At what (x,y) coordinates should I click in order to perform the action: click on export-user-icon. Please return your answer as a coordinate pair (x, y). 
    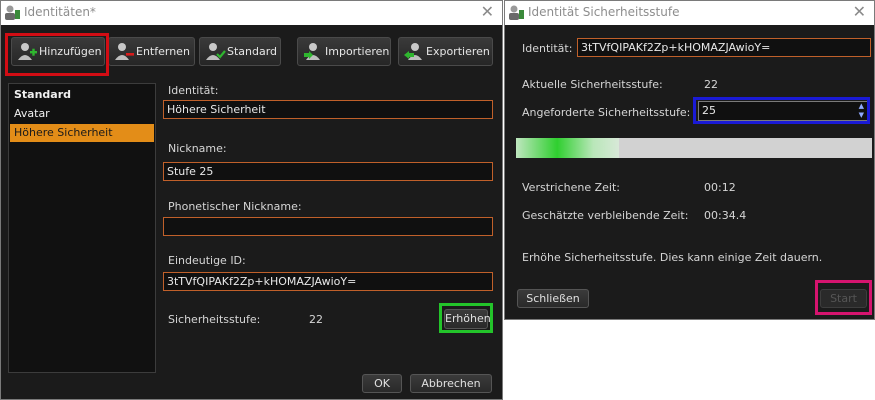
    Looking at the image, I should click on (413, 51).